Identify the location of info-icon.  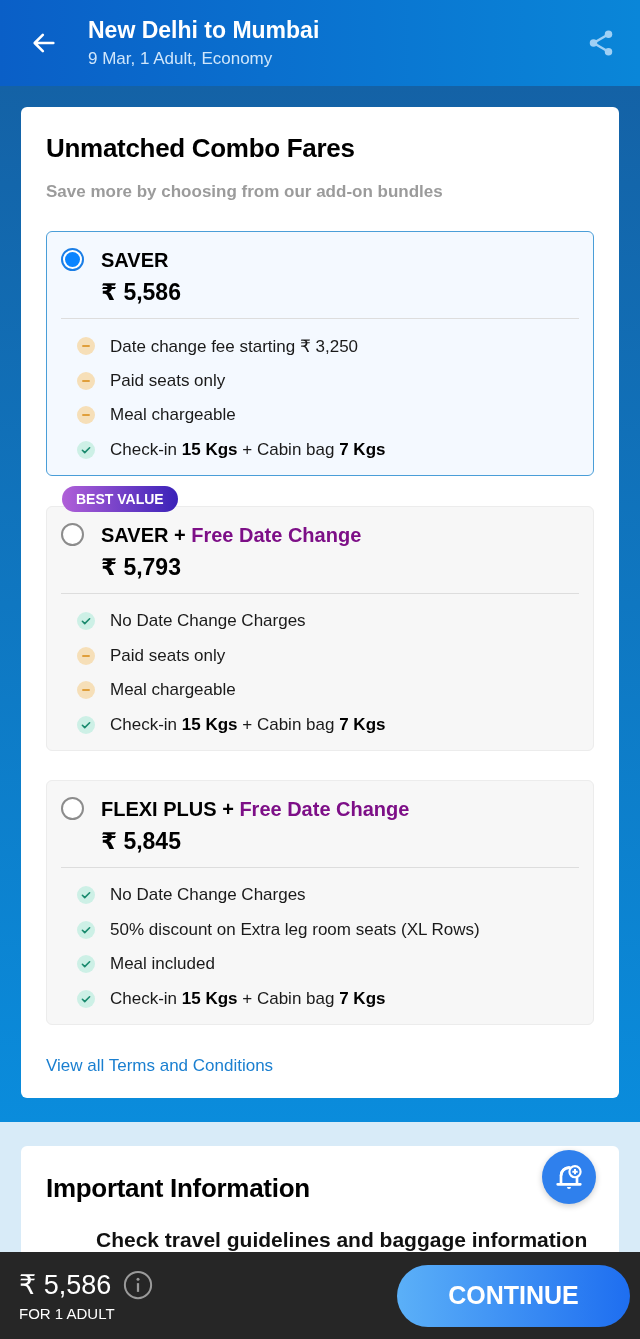
(138, 1285).